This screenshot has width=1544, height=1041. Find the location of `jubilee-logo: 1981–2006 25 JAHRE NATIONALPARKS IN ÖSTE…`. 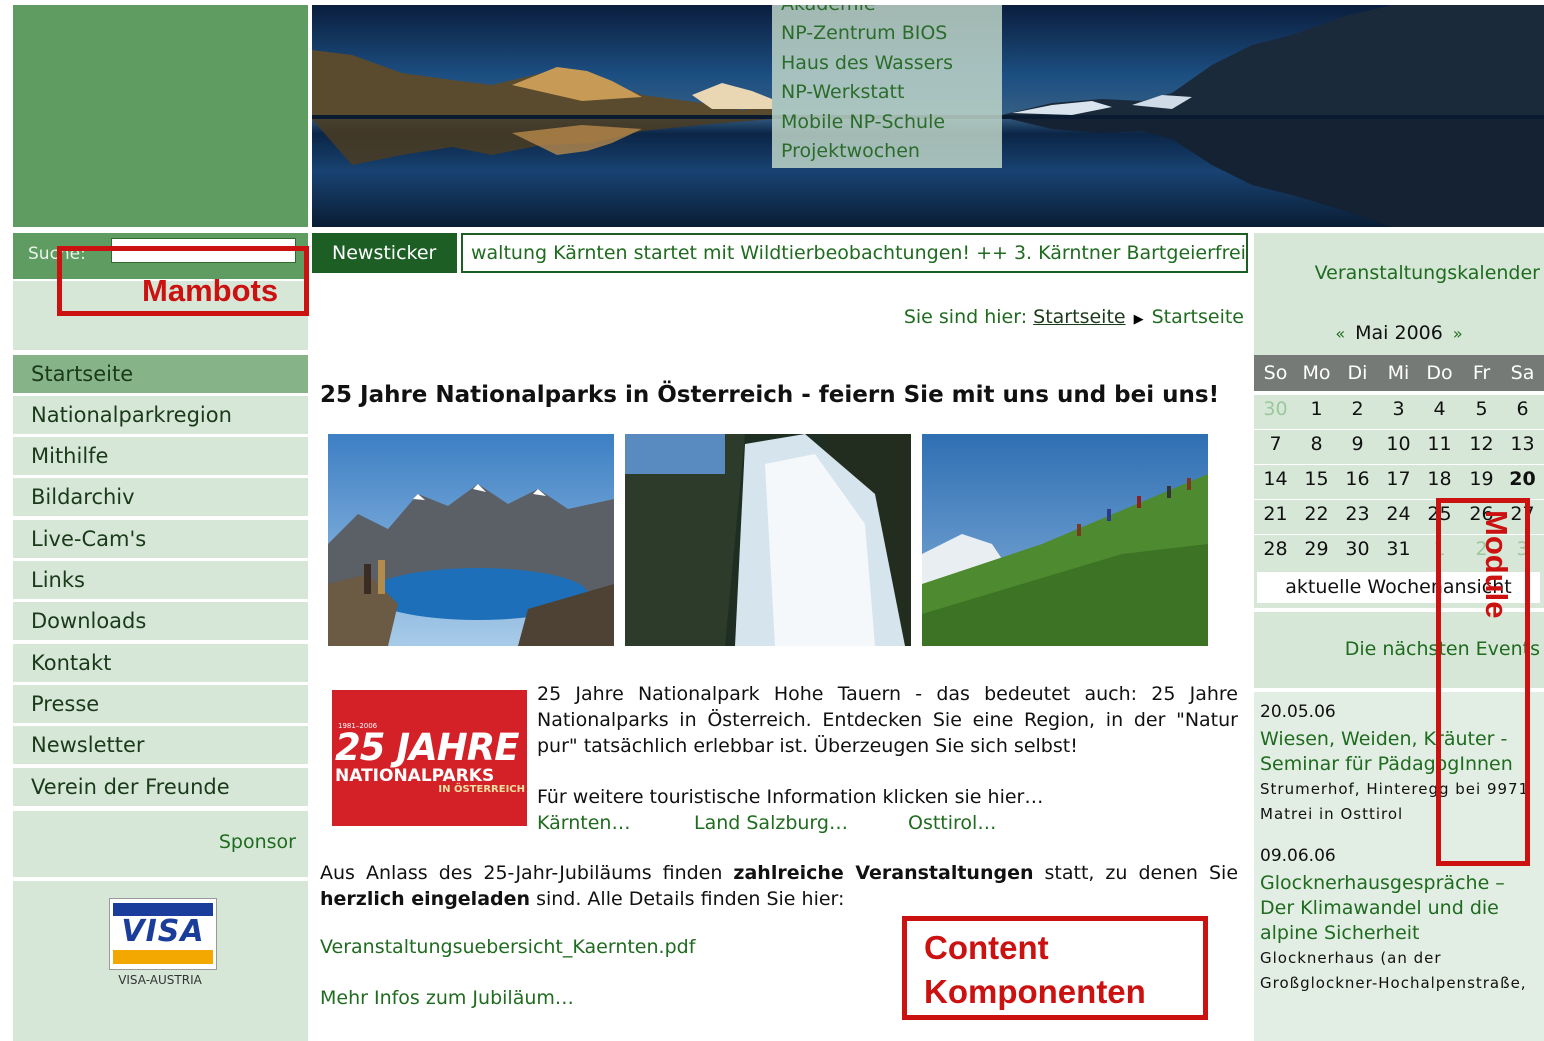

jubilee-logo: 1981–2006 25 JAHRE NATIONALPARKS IN ÖSTE… is located at coordinates (429, 758).